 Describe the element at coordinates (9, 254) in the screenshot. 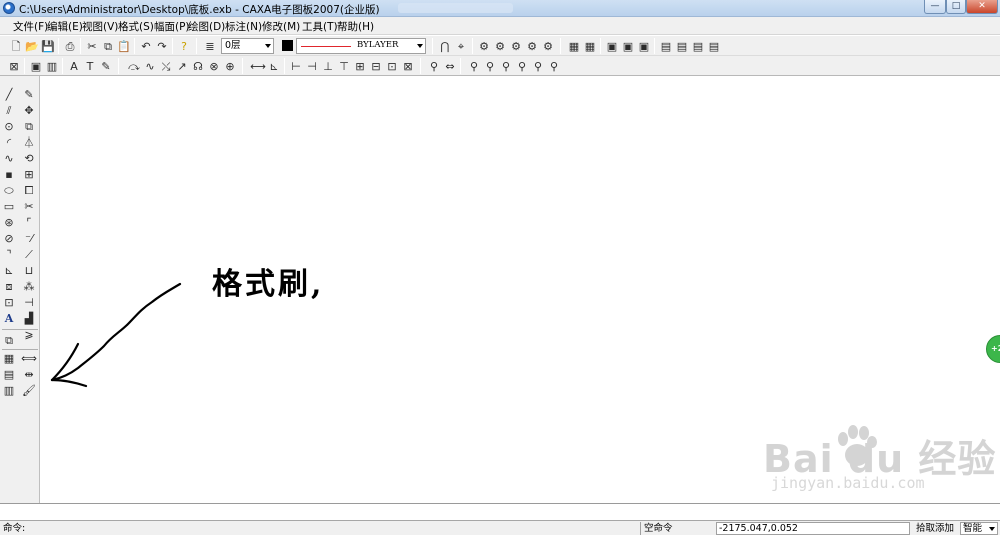

I see `centerline-icon: ⌝` at that location.